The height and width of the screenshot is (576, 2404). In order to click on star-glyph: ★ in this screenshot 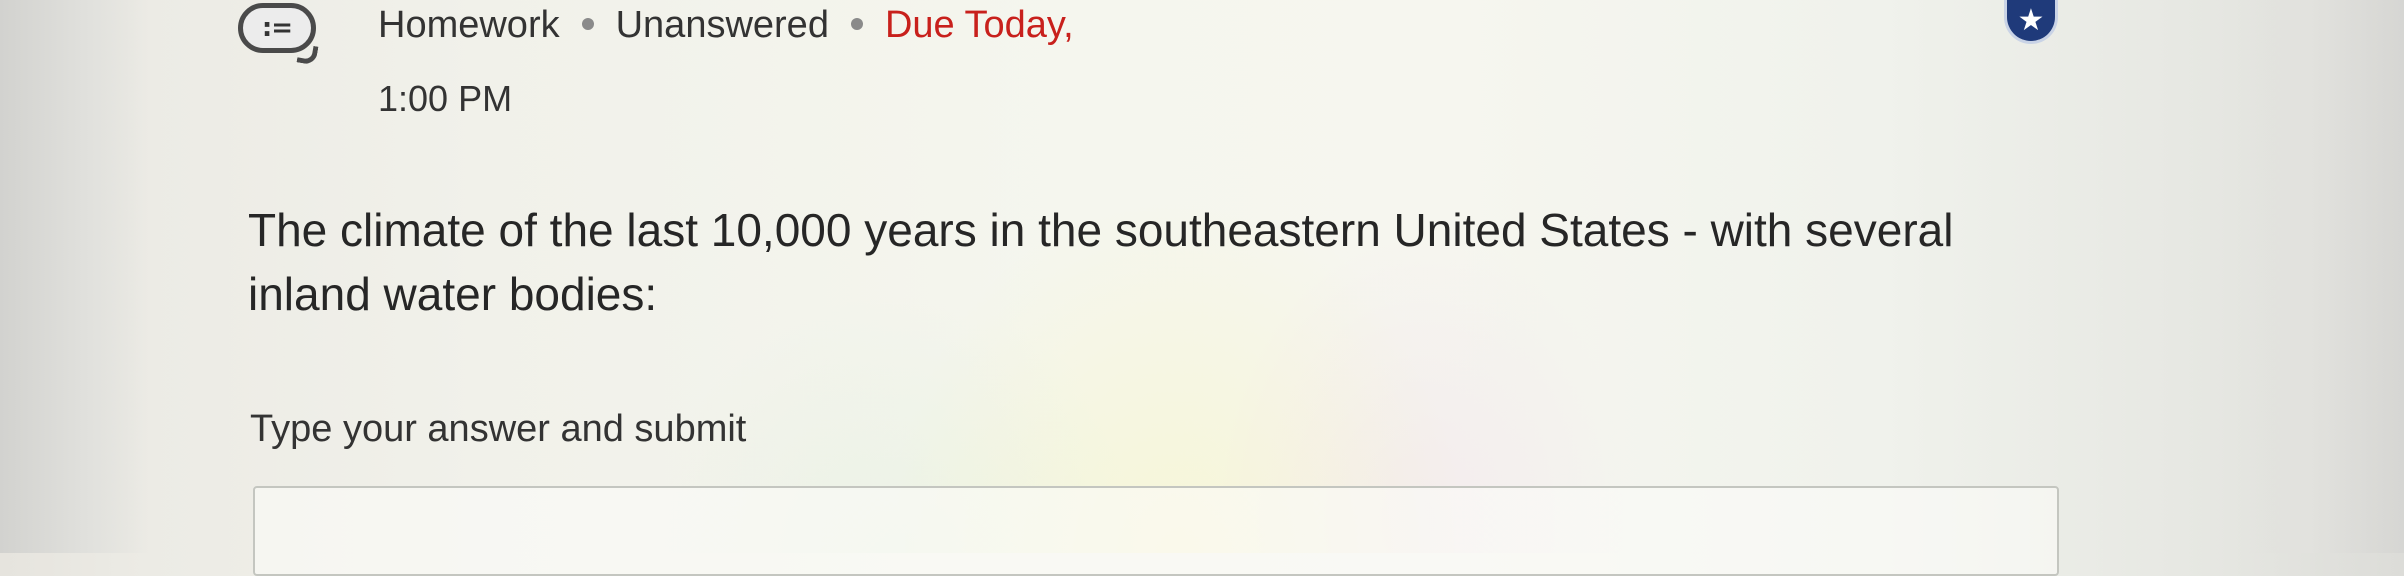, I will do `click(2031, 20)`.